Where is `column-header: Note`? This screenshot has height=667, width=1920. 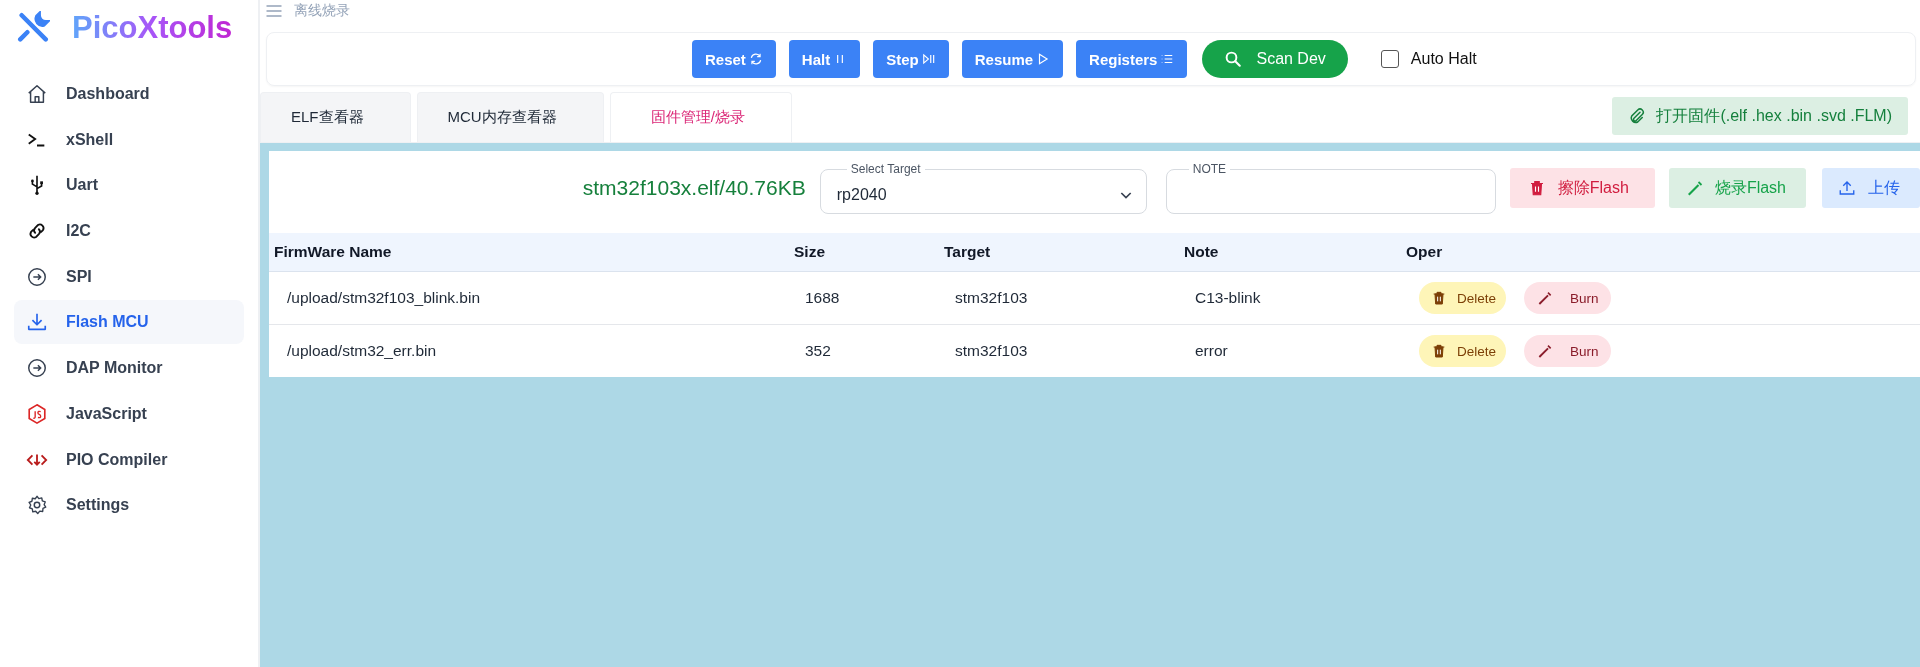
column-header: Note is located at coordinates (1202, 252).